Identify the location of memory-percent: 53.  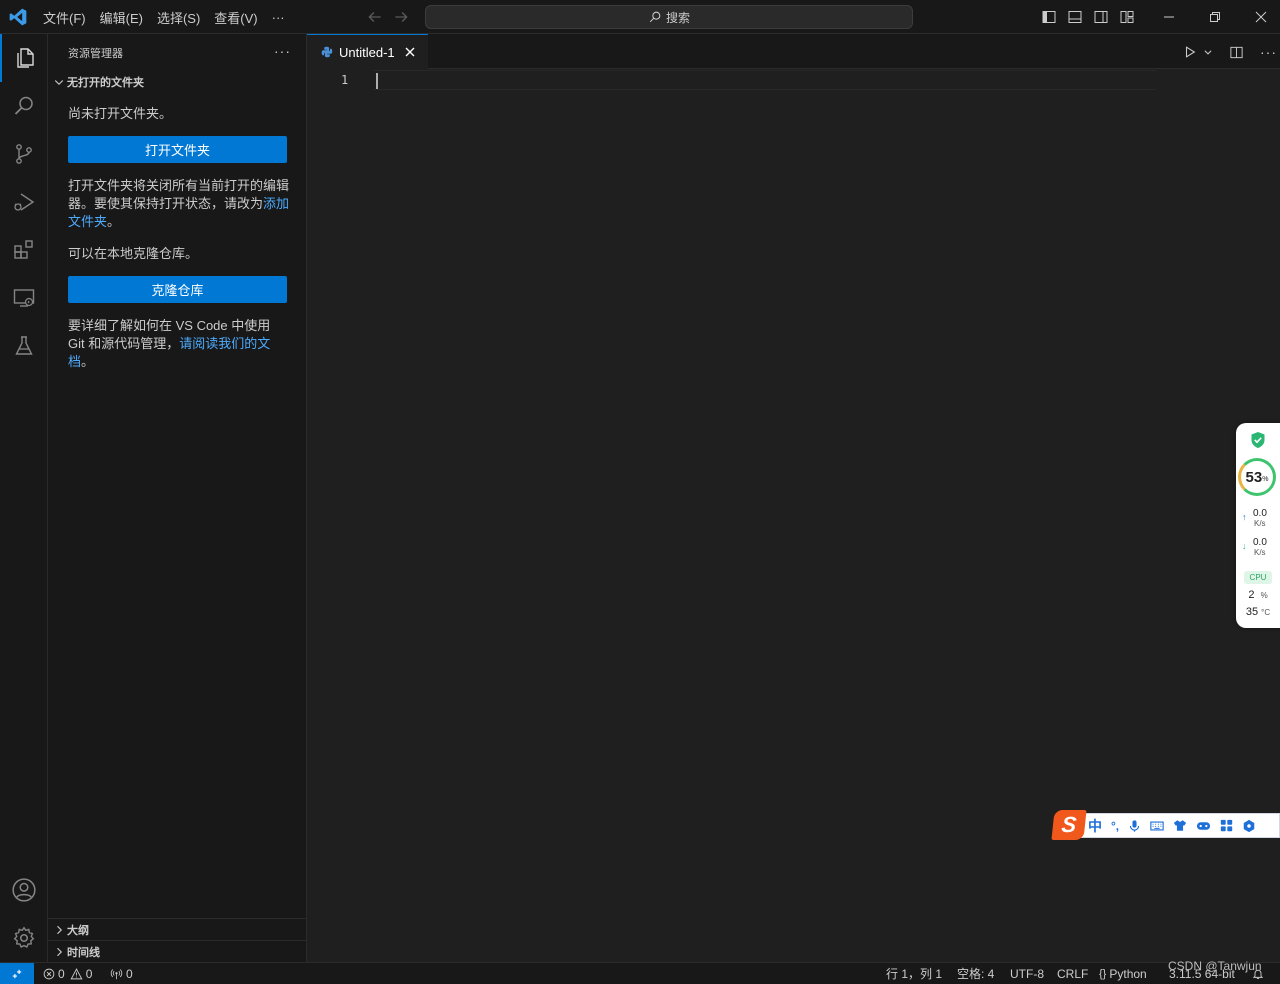
(1254, 477).